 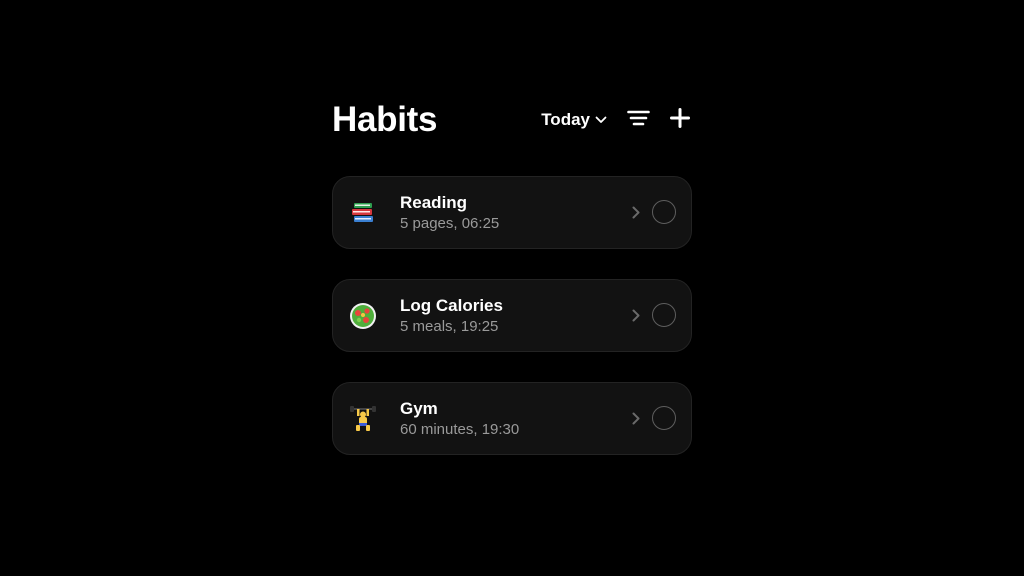 I want to click on habit-detail: 60 minutes, 19:30, so click(x=460, y=429).